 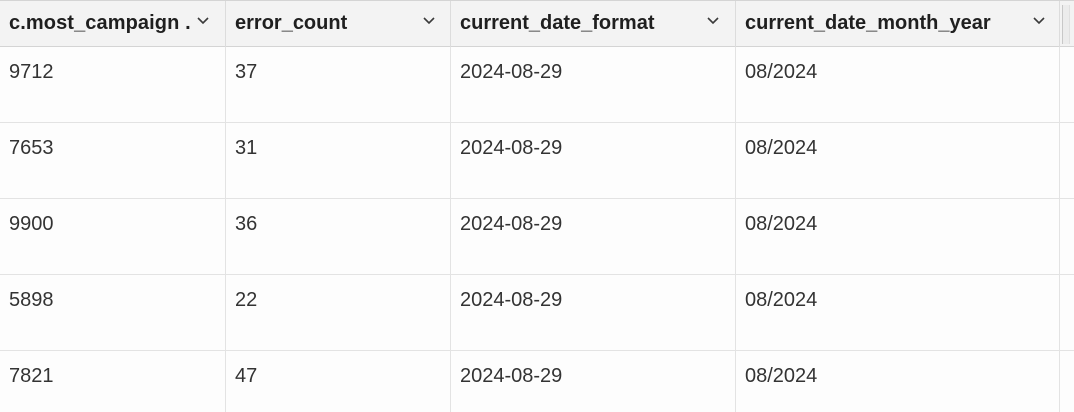 I want to click on column-header-current-date-format: current_date_format, so click(x=593, y=24).